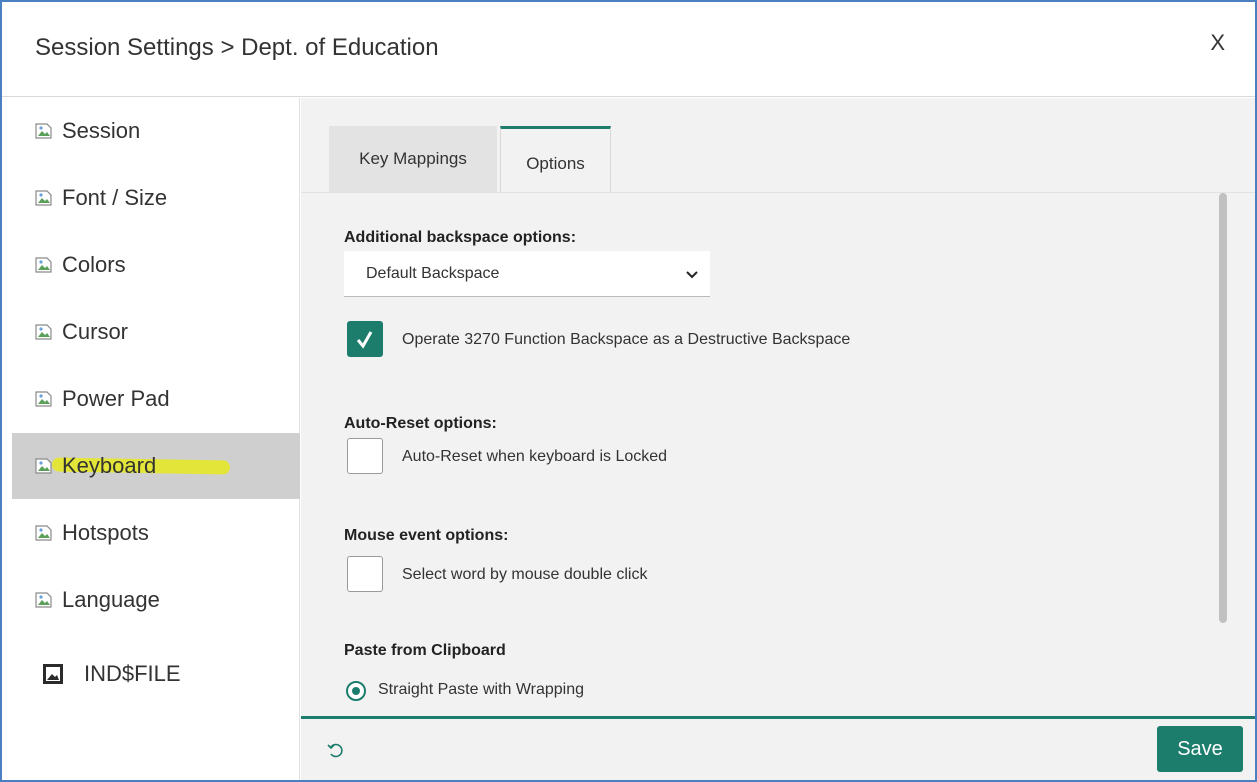 Image resolution: width=1257 pixels, height=782 pixels. I want to click on backspace-select-value: Default Backspace, so click(433, 273).